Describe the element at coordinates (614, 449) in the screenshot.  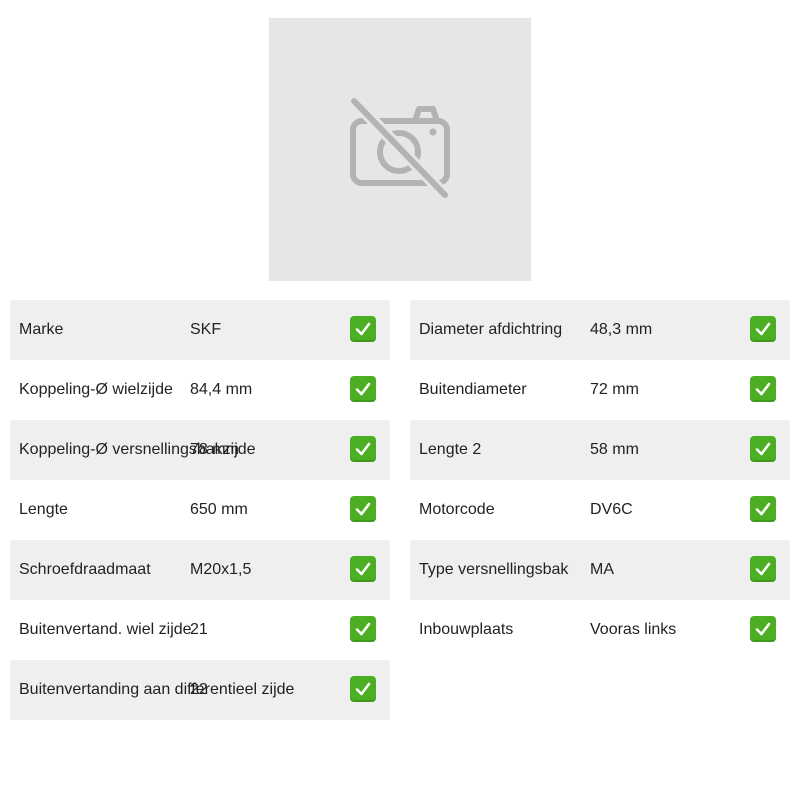
I see `spec-value: 58 mm` at that location.